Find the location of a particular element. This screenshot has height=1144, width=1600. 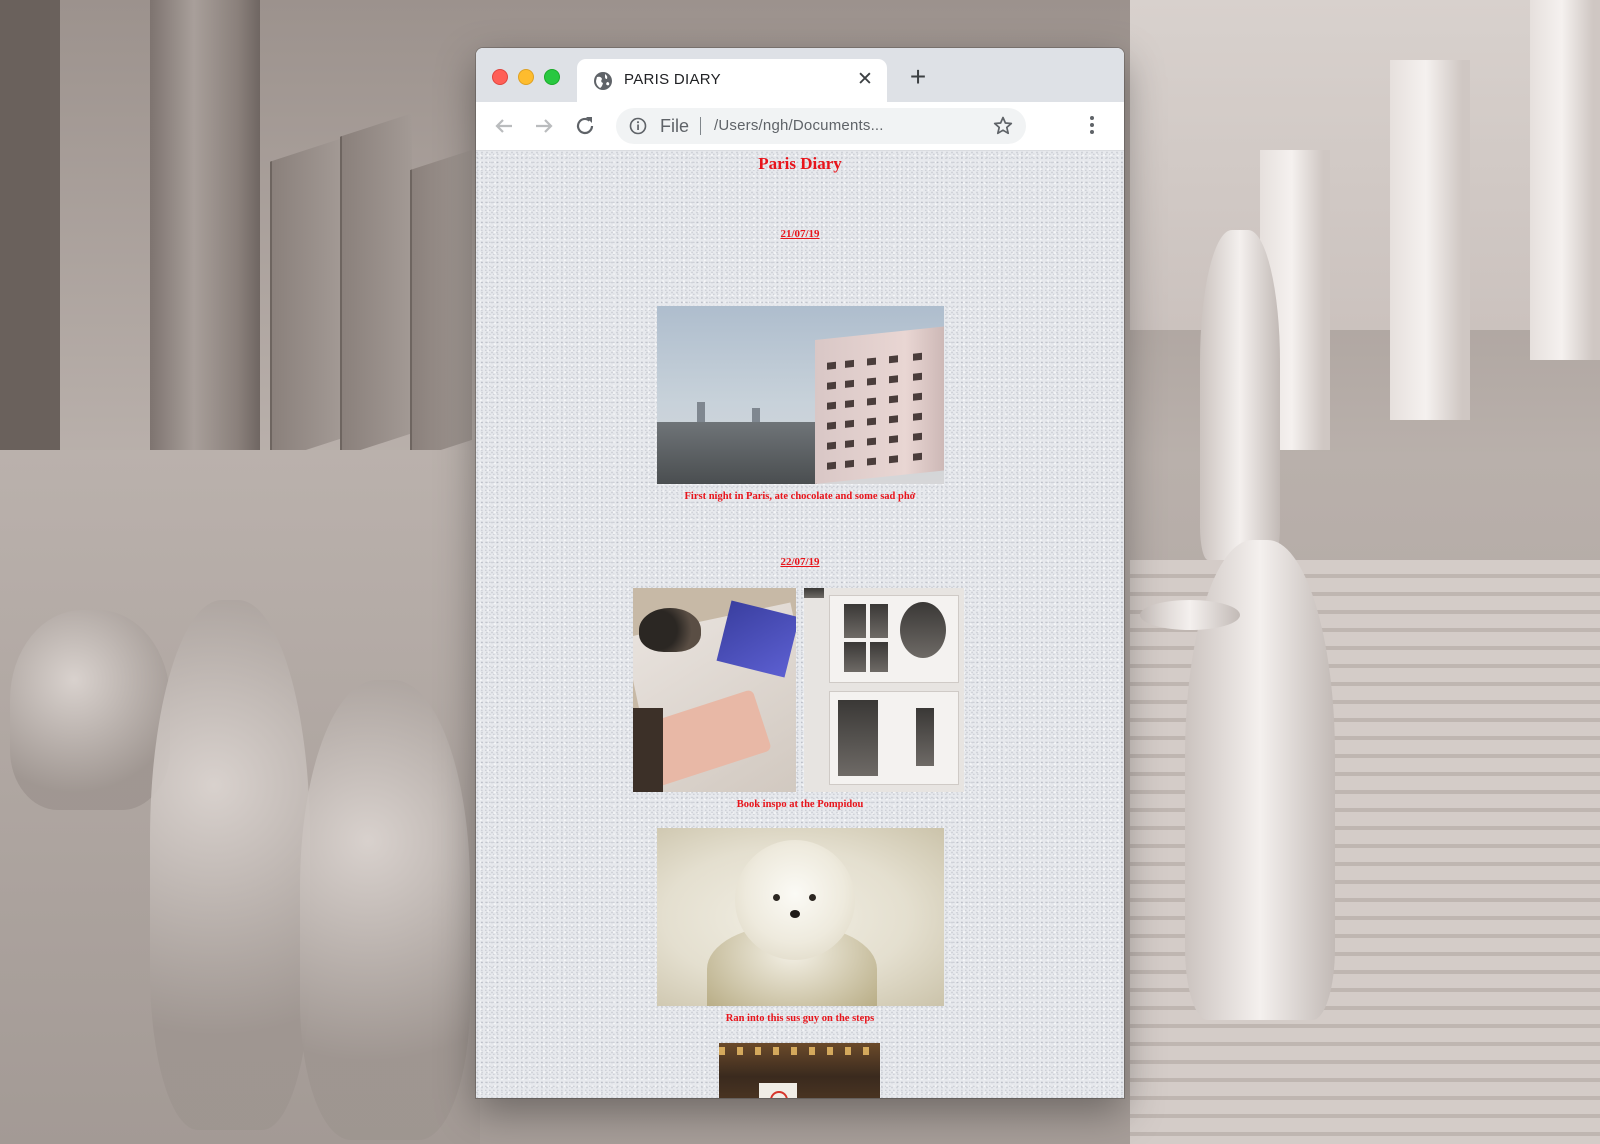

photo-shop-shirt is located at coordinates (799, 1070).